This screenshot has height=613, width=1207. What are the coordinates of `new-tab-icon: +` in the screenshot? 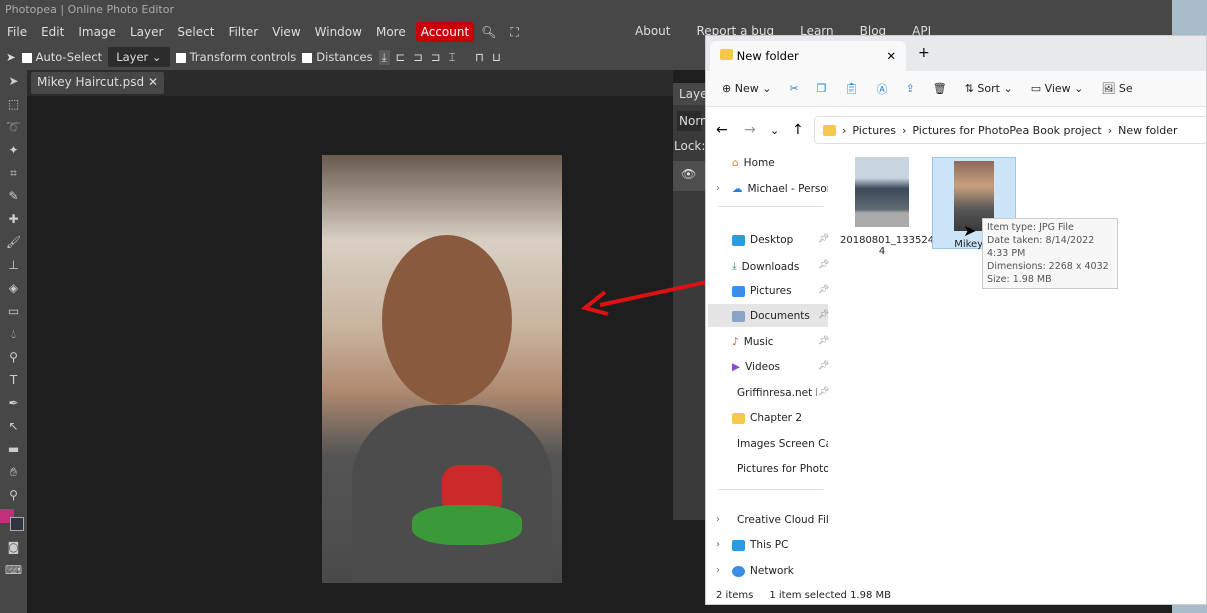 It's located at (924, 53).